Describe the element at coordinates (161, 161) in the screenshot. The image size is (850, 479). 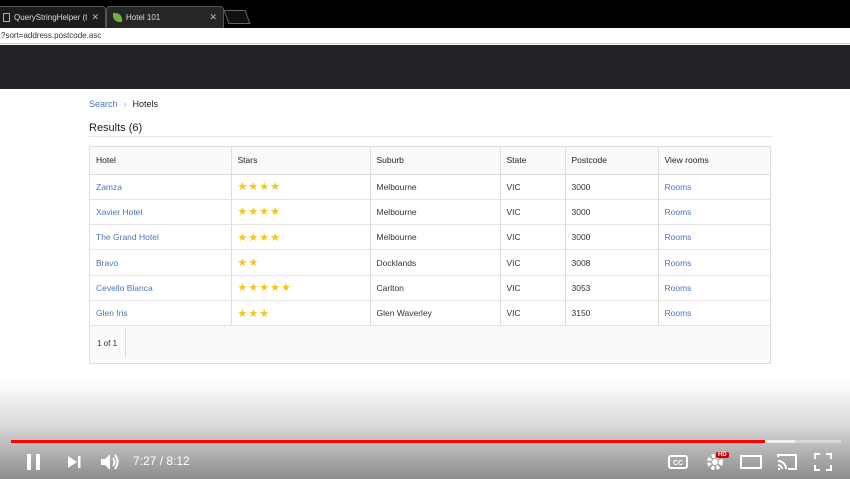
I see `column-header-hotel: Hotel` at that location.